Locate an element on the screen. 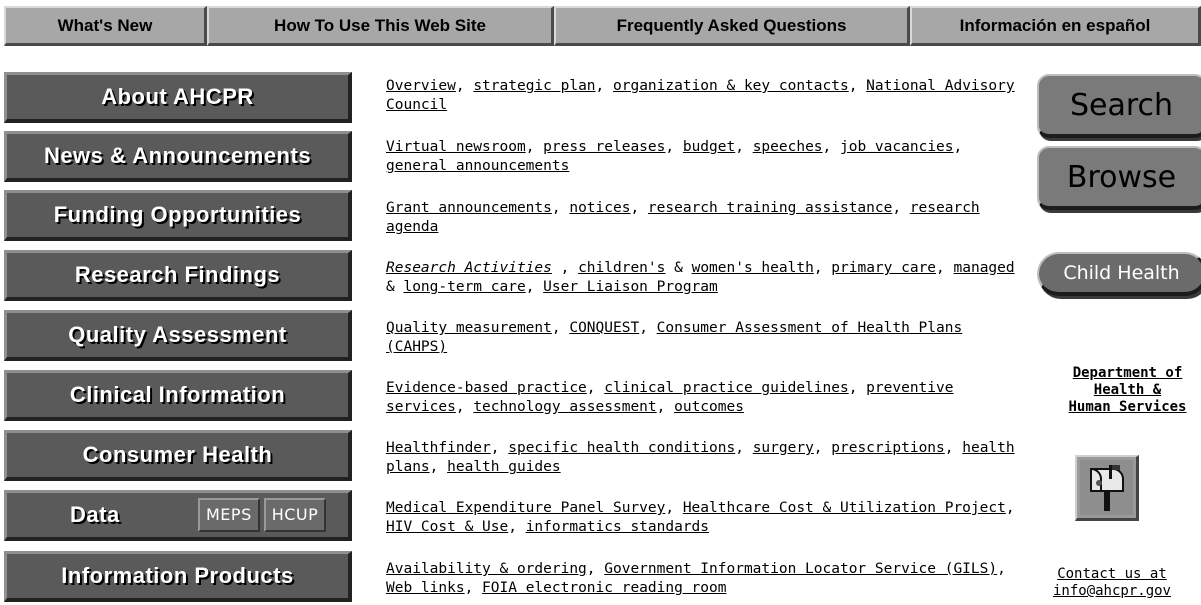  tab-espanol: Información en español is located at coordinates (1055, 26).